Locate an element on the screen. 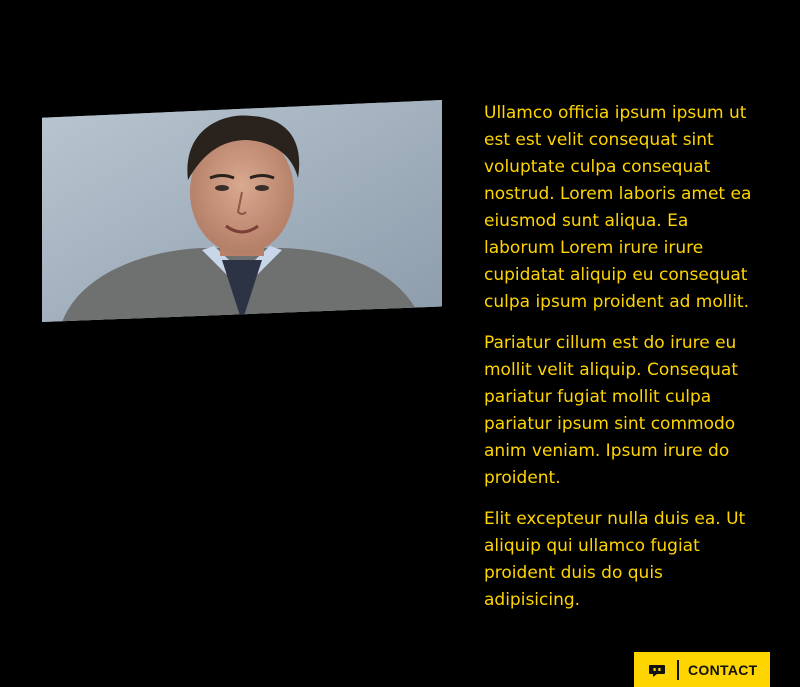 The height and width of the screenshot is (687, 800). contact-button: CONTACT is located at coordinates (702, 669).